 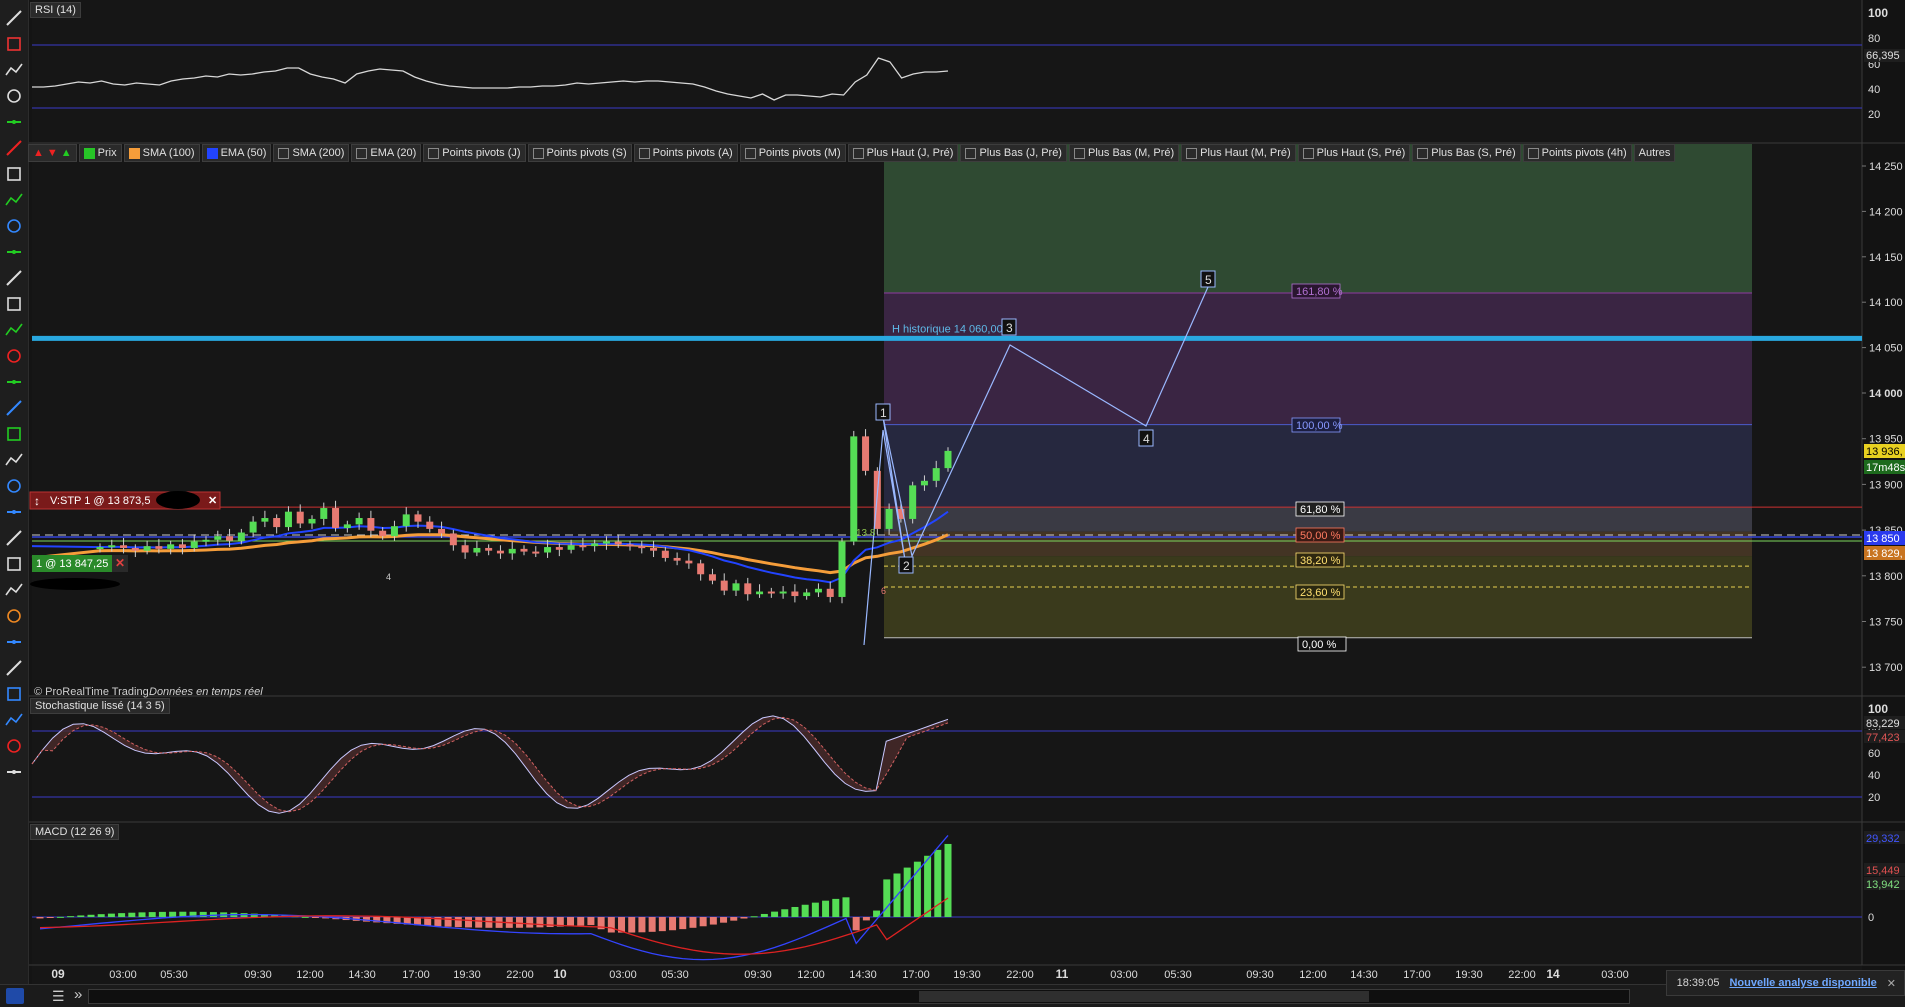 I want to click on wave-icon, so click(x=14, y=642).